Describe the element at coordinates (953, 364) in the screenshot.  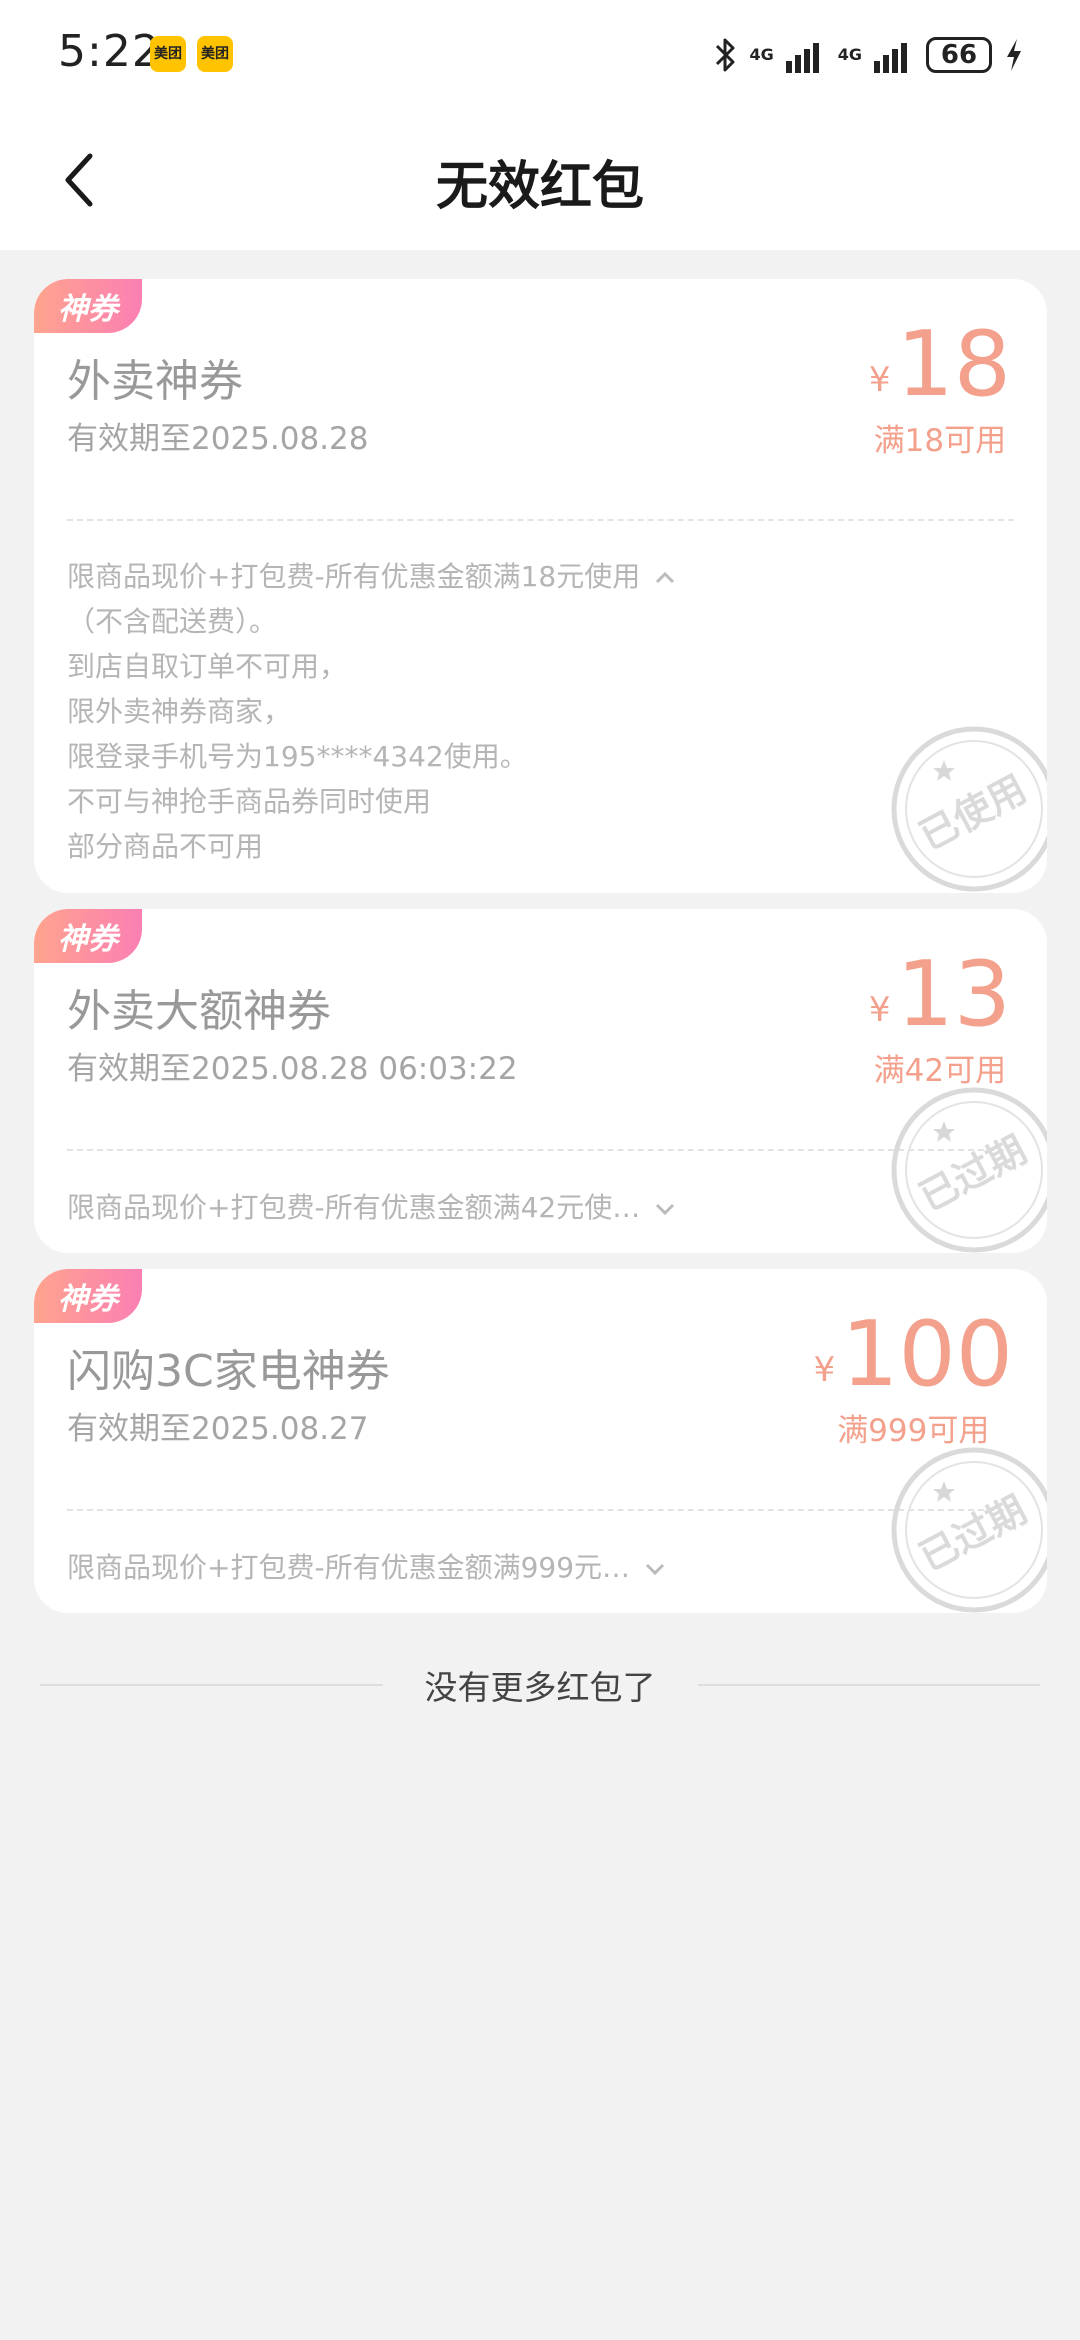
I see `coupon-amount: 18` at that location.